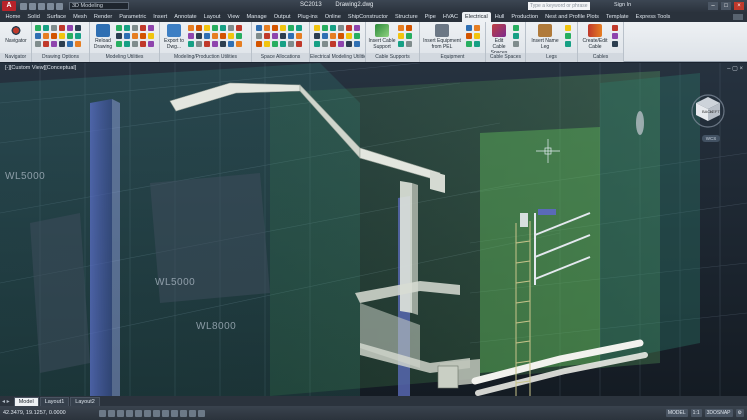 Image resolution: width=747 pixels, height=420 pixels. What do you see at coordinates (129, 413) in the screenshot?
I see `polar-icon` at bounding box center [129, 413].